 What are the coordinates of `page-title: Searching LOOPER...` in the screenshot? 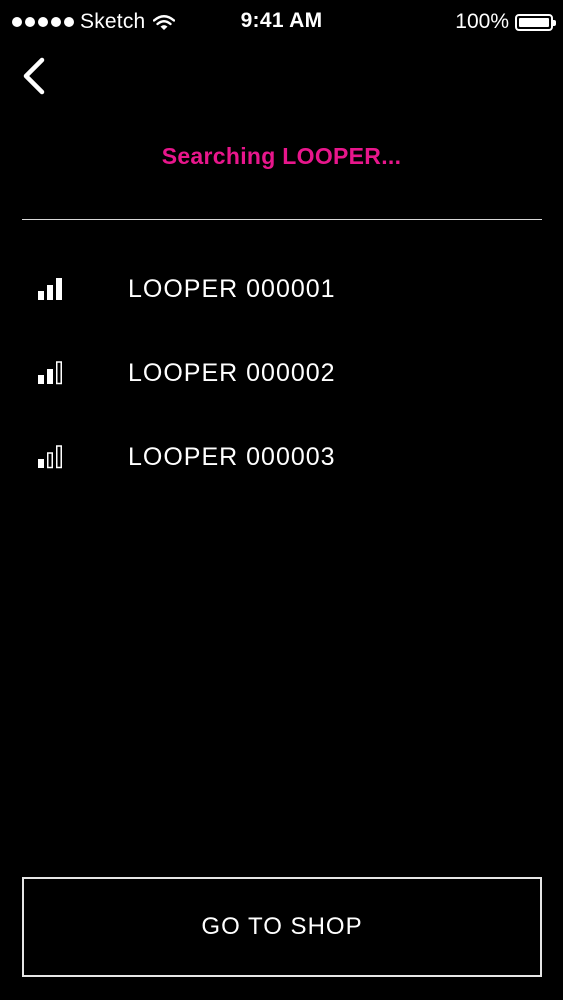 It's located at (281, 156).